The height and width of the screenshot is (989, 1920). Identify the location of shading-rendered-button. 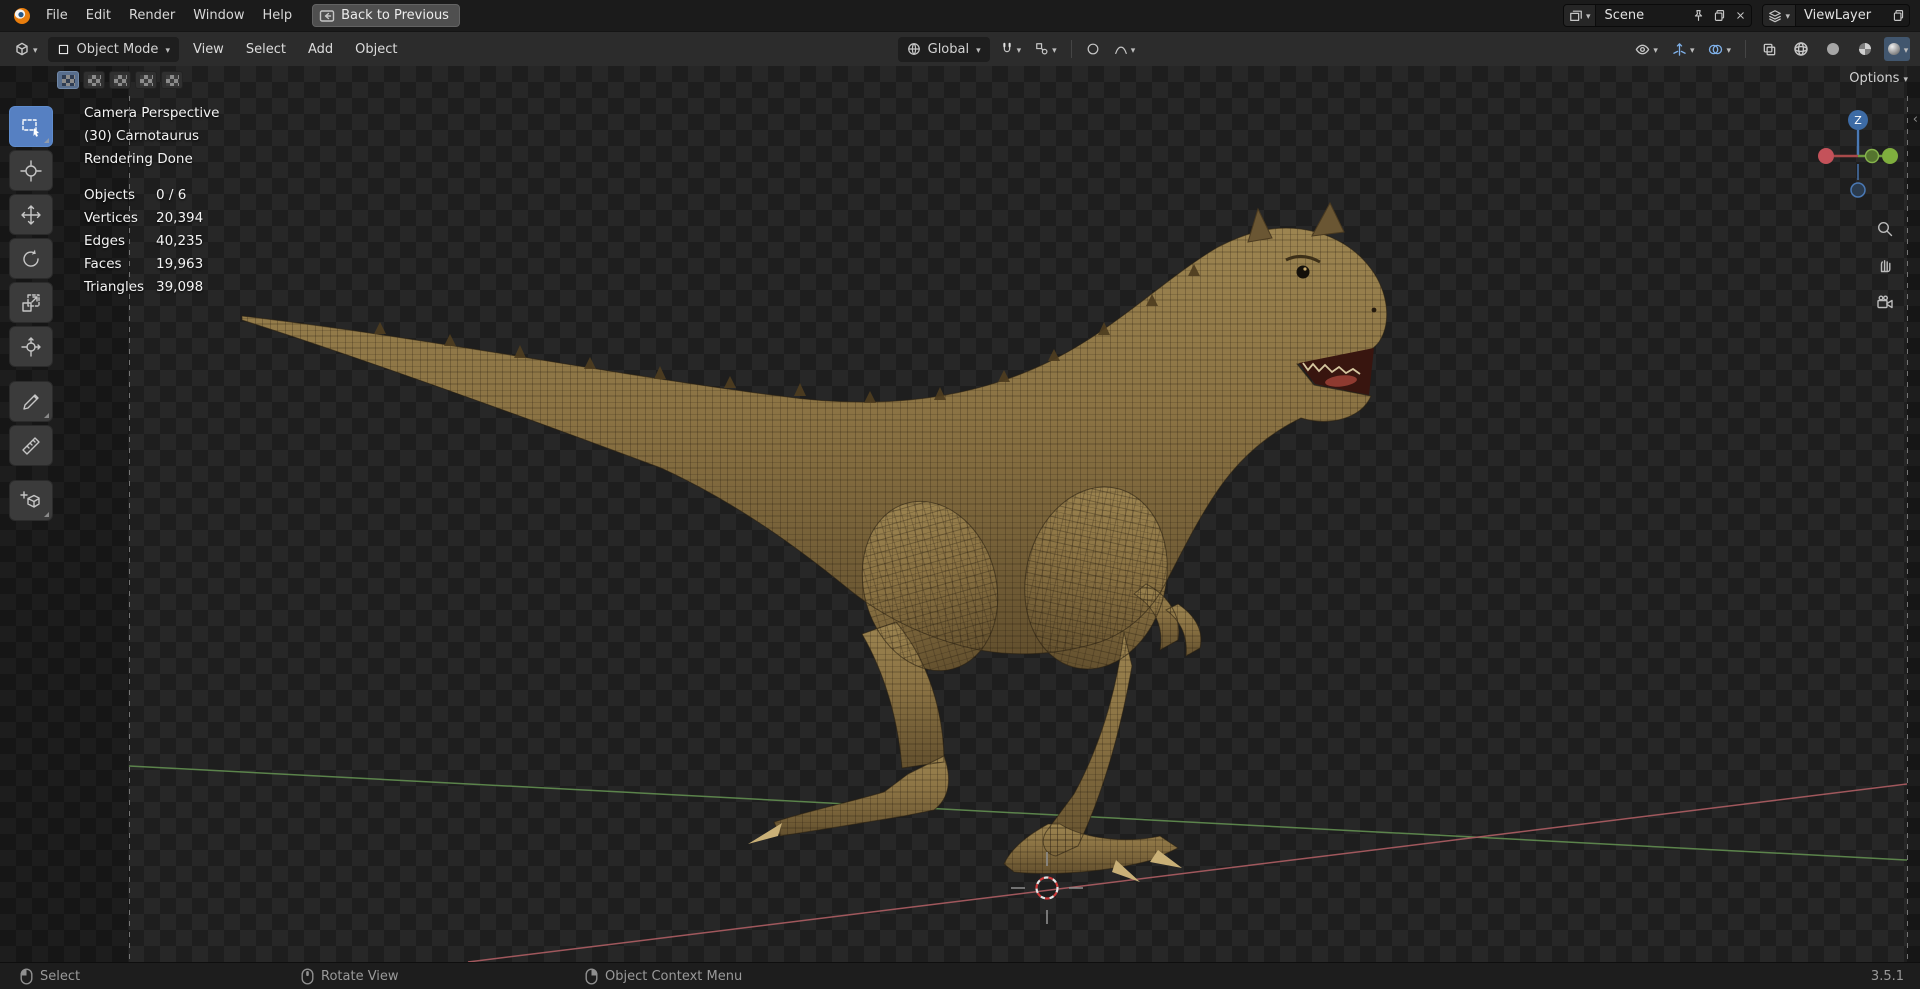
(1897, 49).